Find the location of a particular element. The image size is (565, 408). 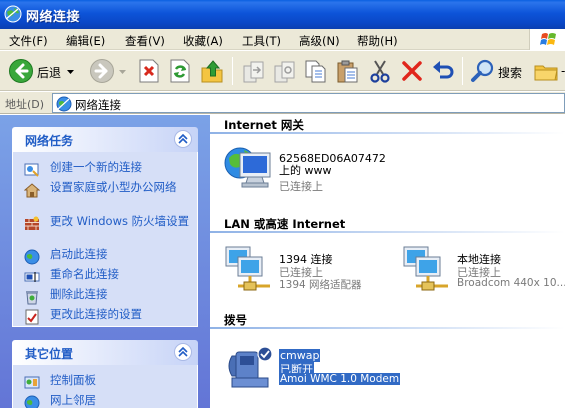

search-icon is located at coordinates (482, 70).